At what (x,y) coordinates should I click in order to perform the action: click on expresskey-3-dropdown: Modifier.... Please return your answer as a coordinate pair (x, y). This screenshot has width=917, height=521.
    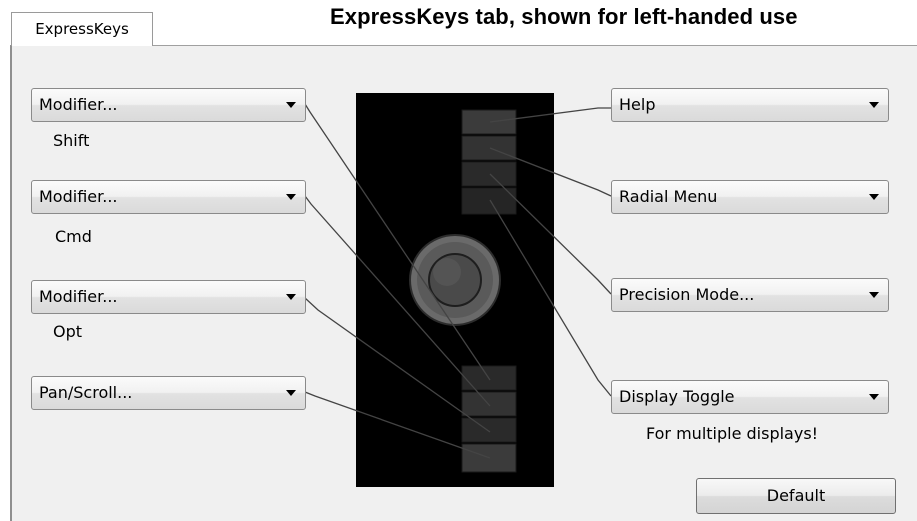
    Looking at the image, I should click on (168, 297).